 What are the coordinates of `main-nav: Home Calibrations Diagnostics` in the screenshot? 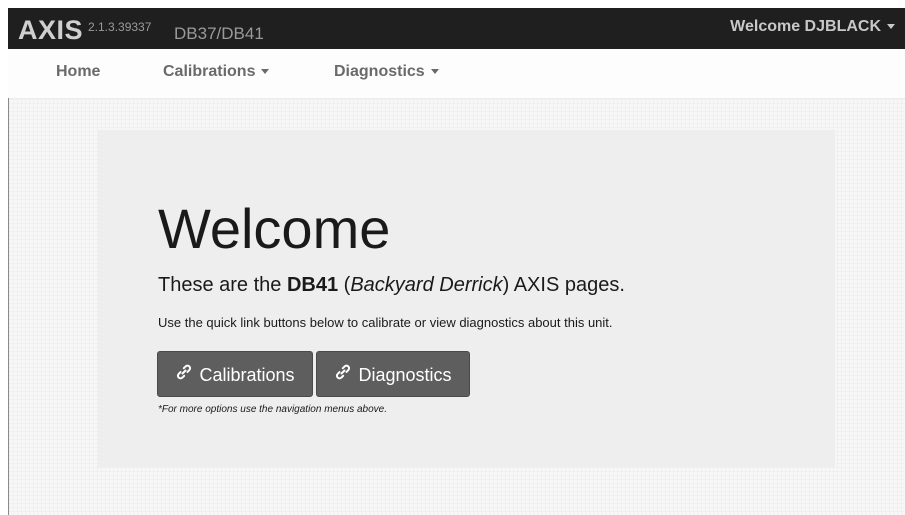 It's located at (456, 74).